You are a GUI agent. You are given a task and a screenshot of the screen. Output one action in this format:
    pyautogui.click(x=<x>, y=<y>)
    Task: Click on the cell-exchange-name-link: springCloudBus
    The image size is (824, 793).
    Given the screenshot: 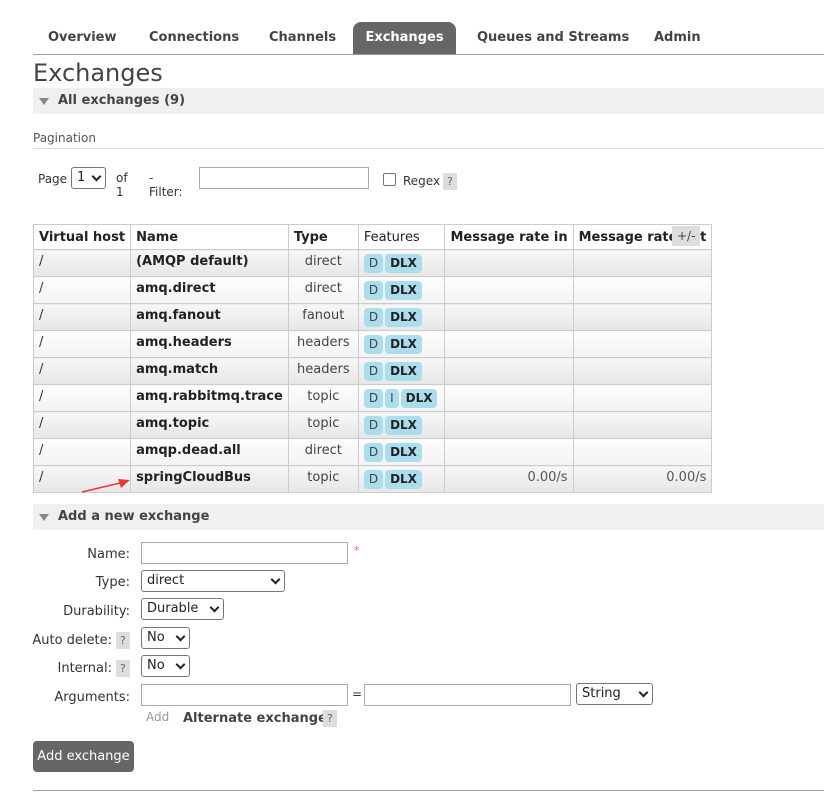 What is the action you would take?
    pyautogui.click(x=209, y=479)
    